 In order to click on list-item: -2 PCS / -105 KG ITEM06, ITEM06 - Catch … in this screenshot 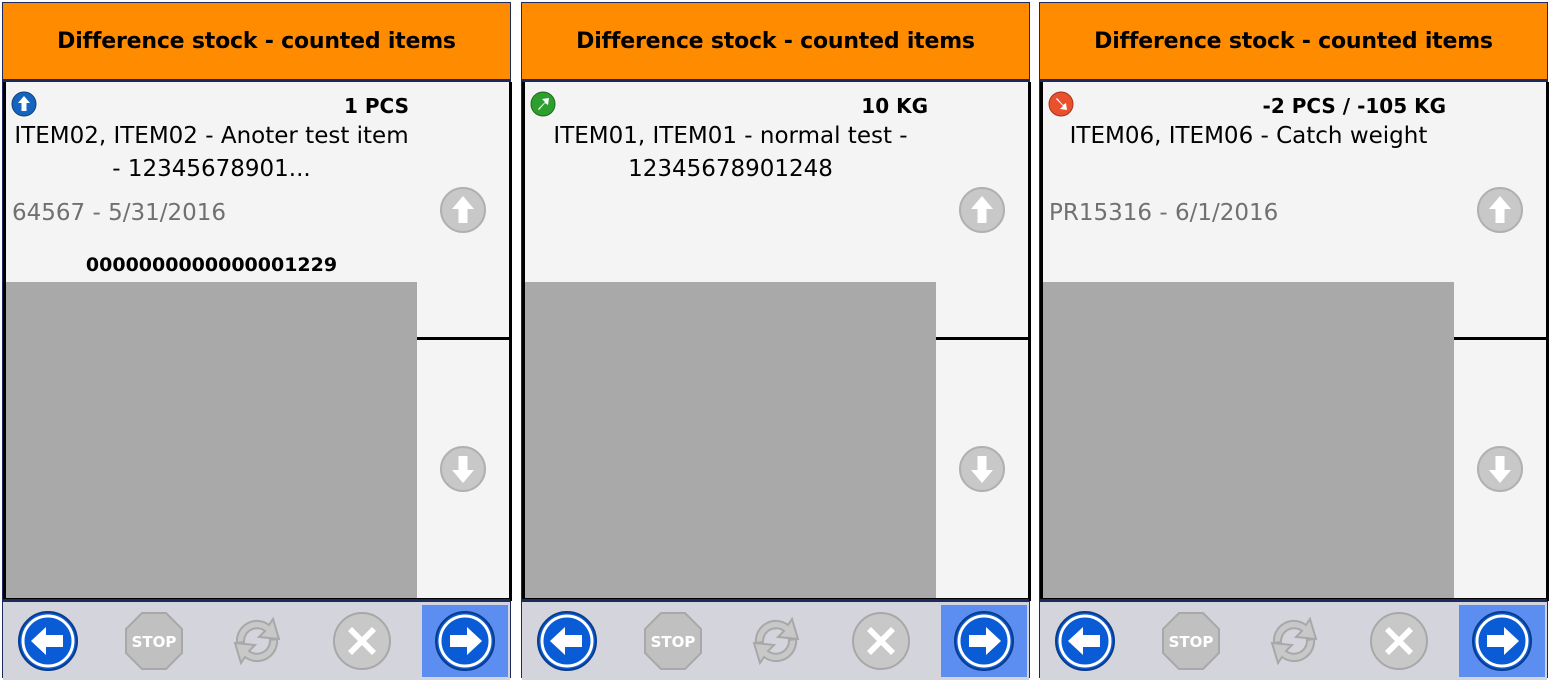, I will do `click(1248, 182)`.